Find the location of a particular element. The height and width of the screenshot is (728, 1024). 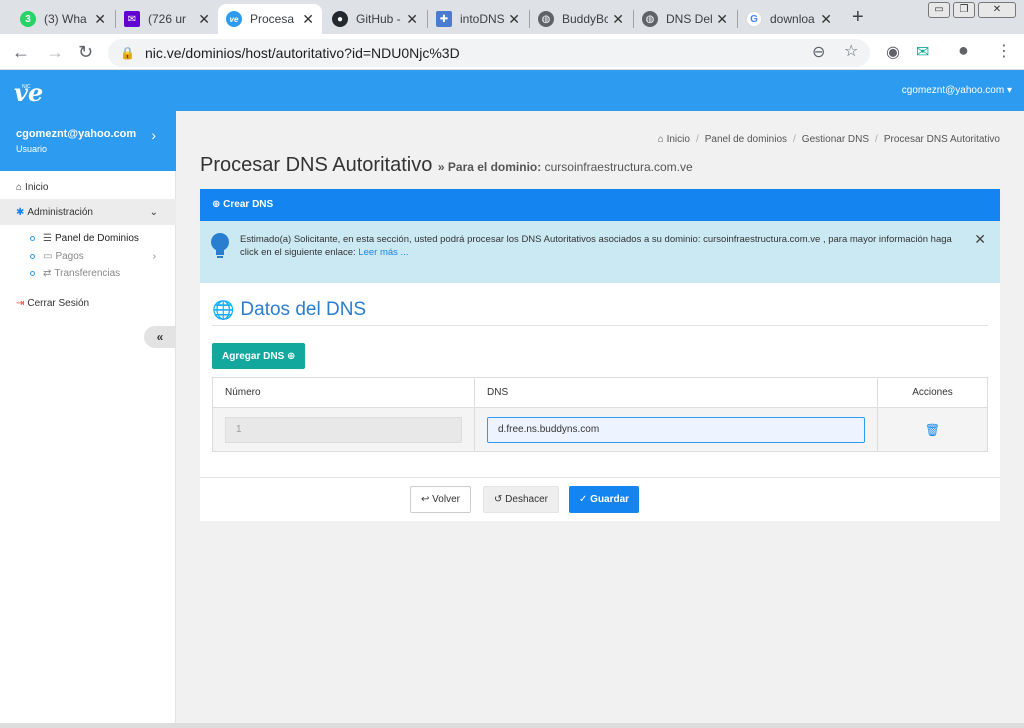

dns-table: Número DNS Acciones 🗑 is located at coordinates (600, 414).